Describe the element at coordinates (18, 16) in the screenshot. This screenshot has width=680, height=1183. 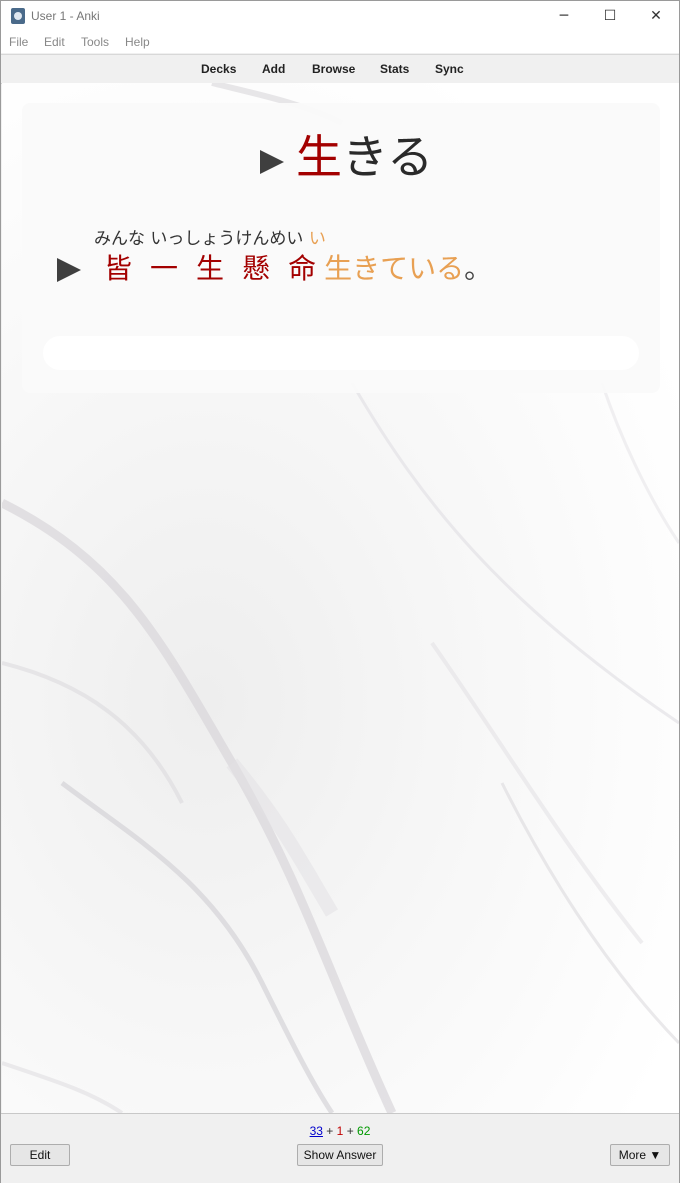
I see `anki-app-icon` at that location.